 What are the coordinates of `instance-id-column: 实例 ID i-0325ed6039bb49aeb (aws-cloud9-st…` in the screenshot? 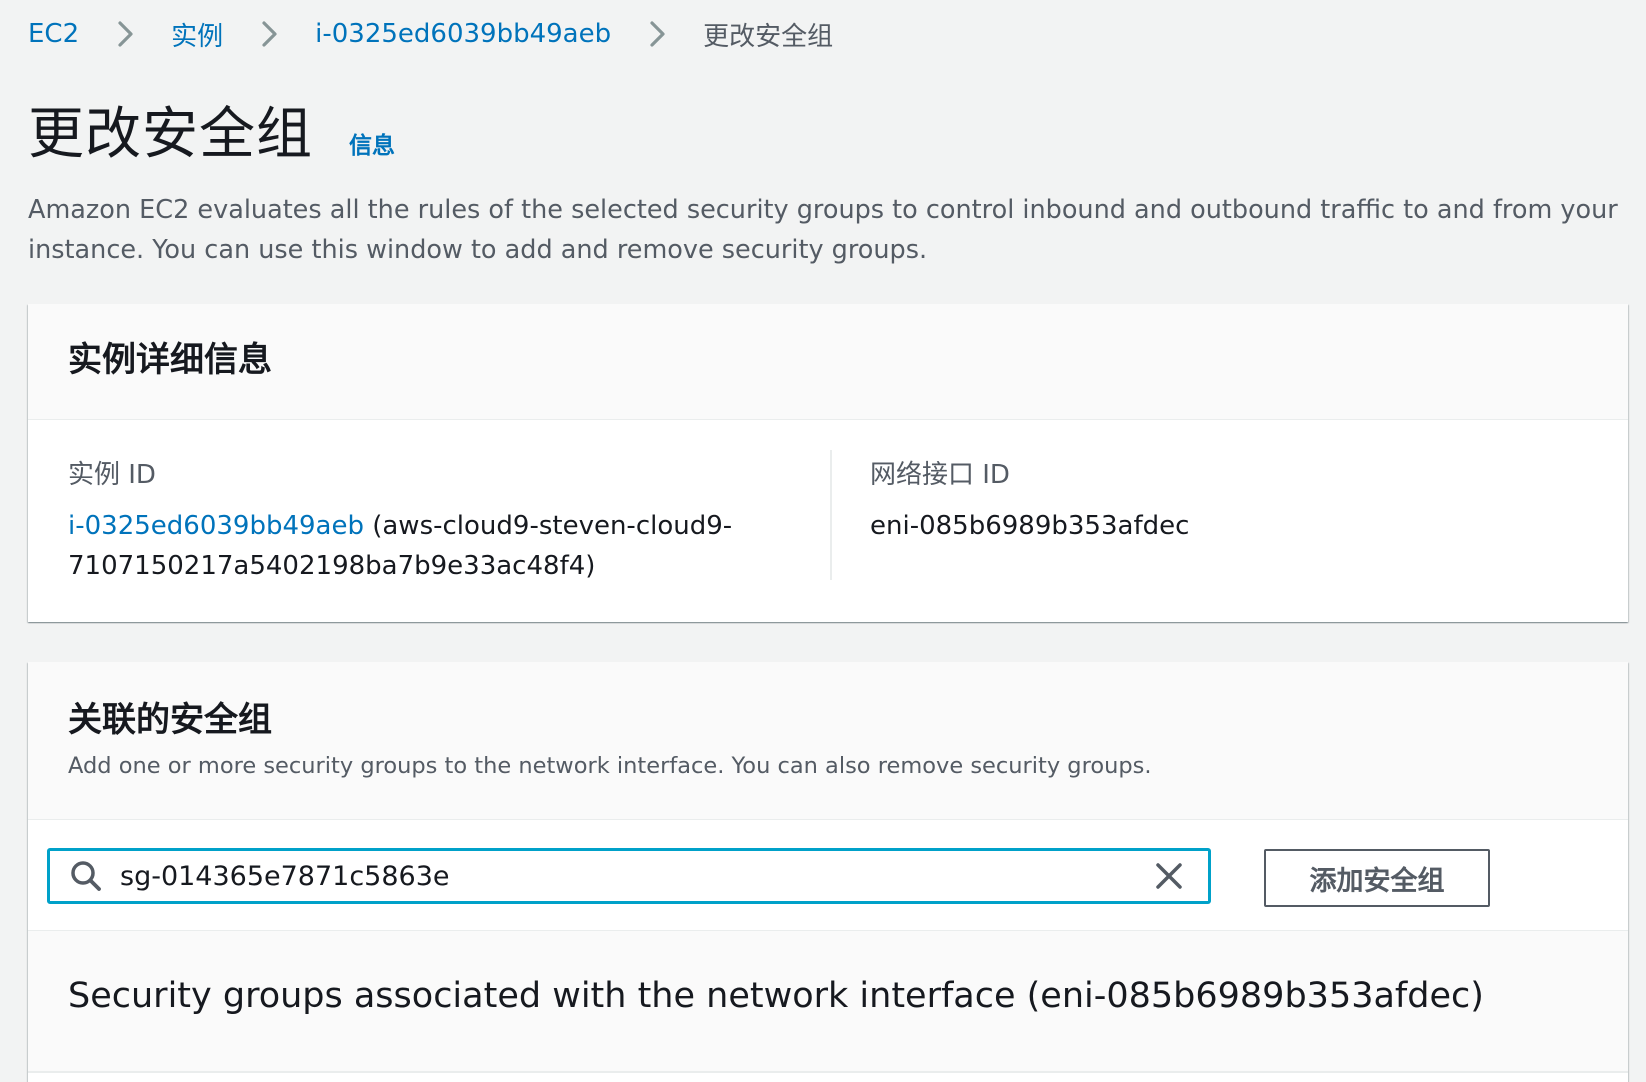 It's located at (428, 522).